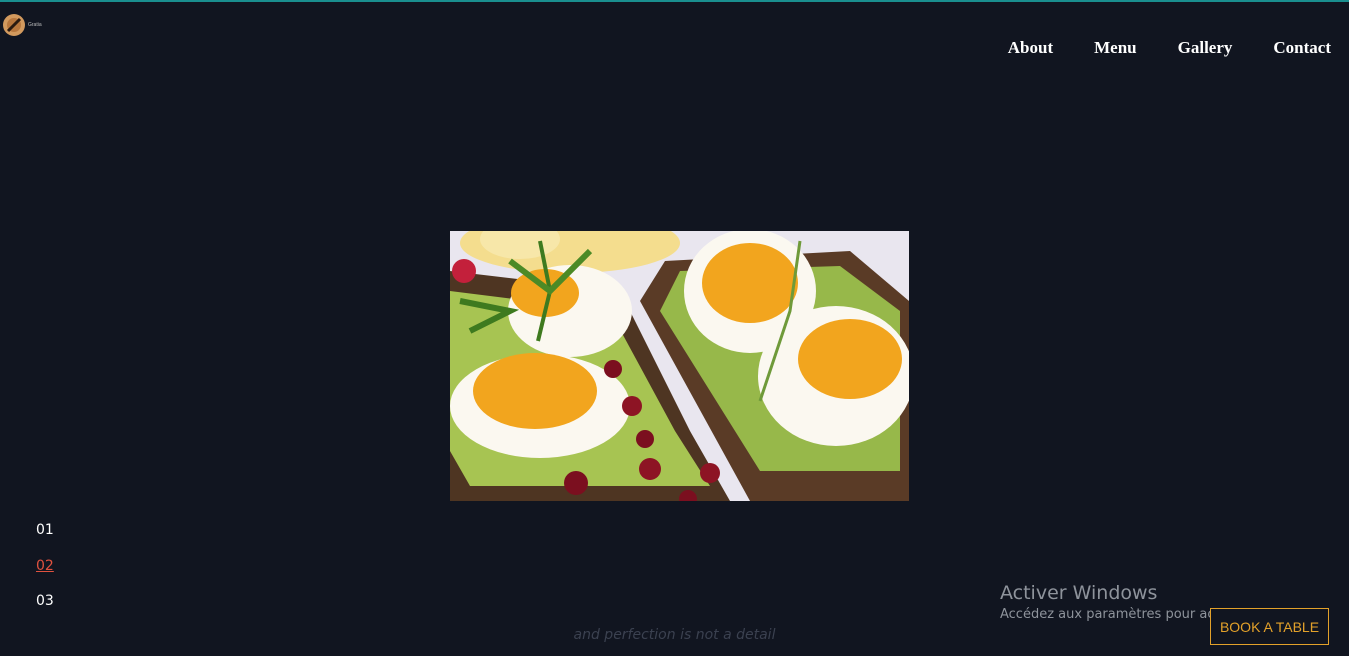 This screenshot has width=1349, height=656. Describe the element at coordinates (1302, 48) in the screenshot. I see `nav-contact: Contact` at that location.